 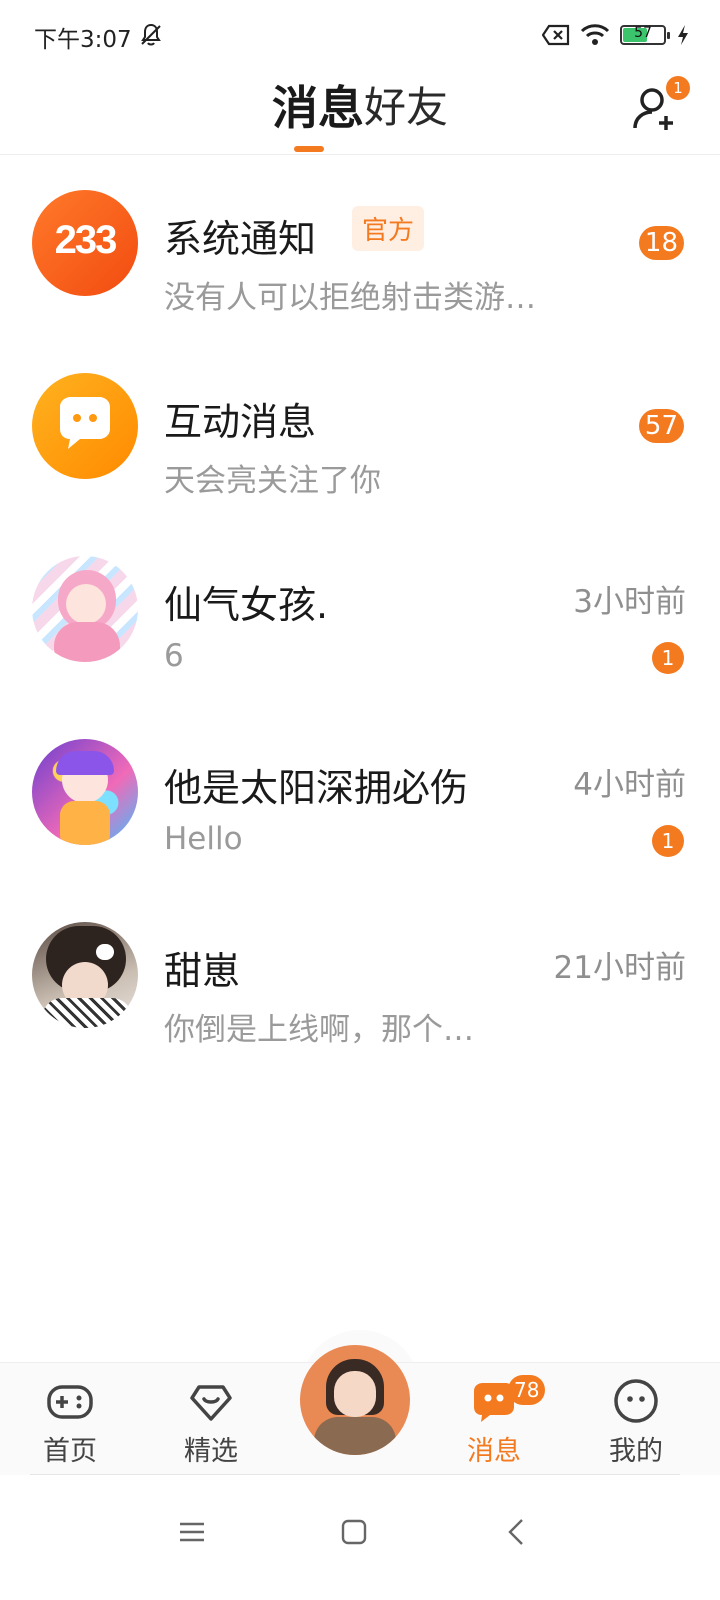 I want to click on conversation-time: 4小时前, so click(x=629, y=785).